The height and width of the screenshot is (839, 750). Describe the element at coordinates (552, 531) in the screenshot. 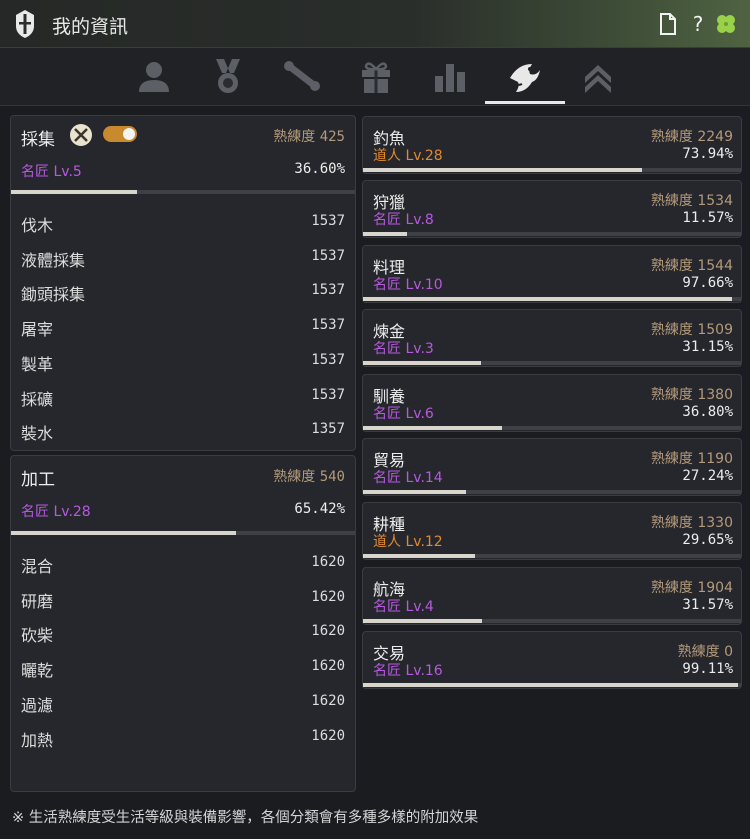

I see `skill-card: 耕種 熟練度 1330 道人 Lv.12 29.65%` at that location.